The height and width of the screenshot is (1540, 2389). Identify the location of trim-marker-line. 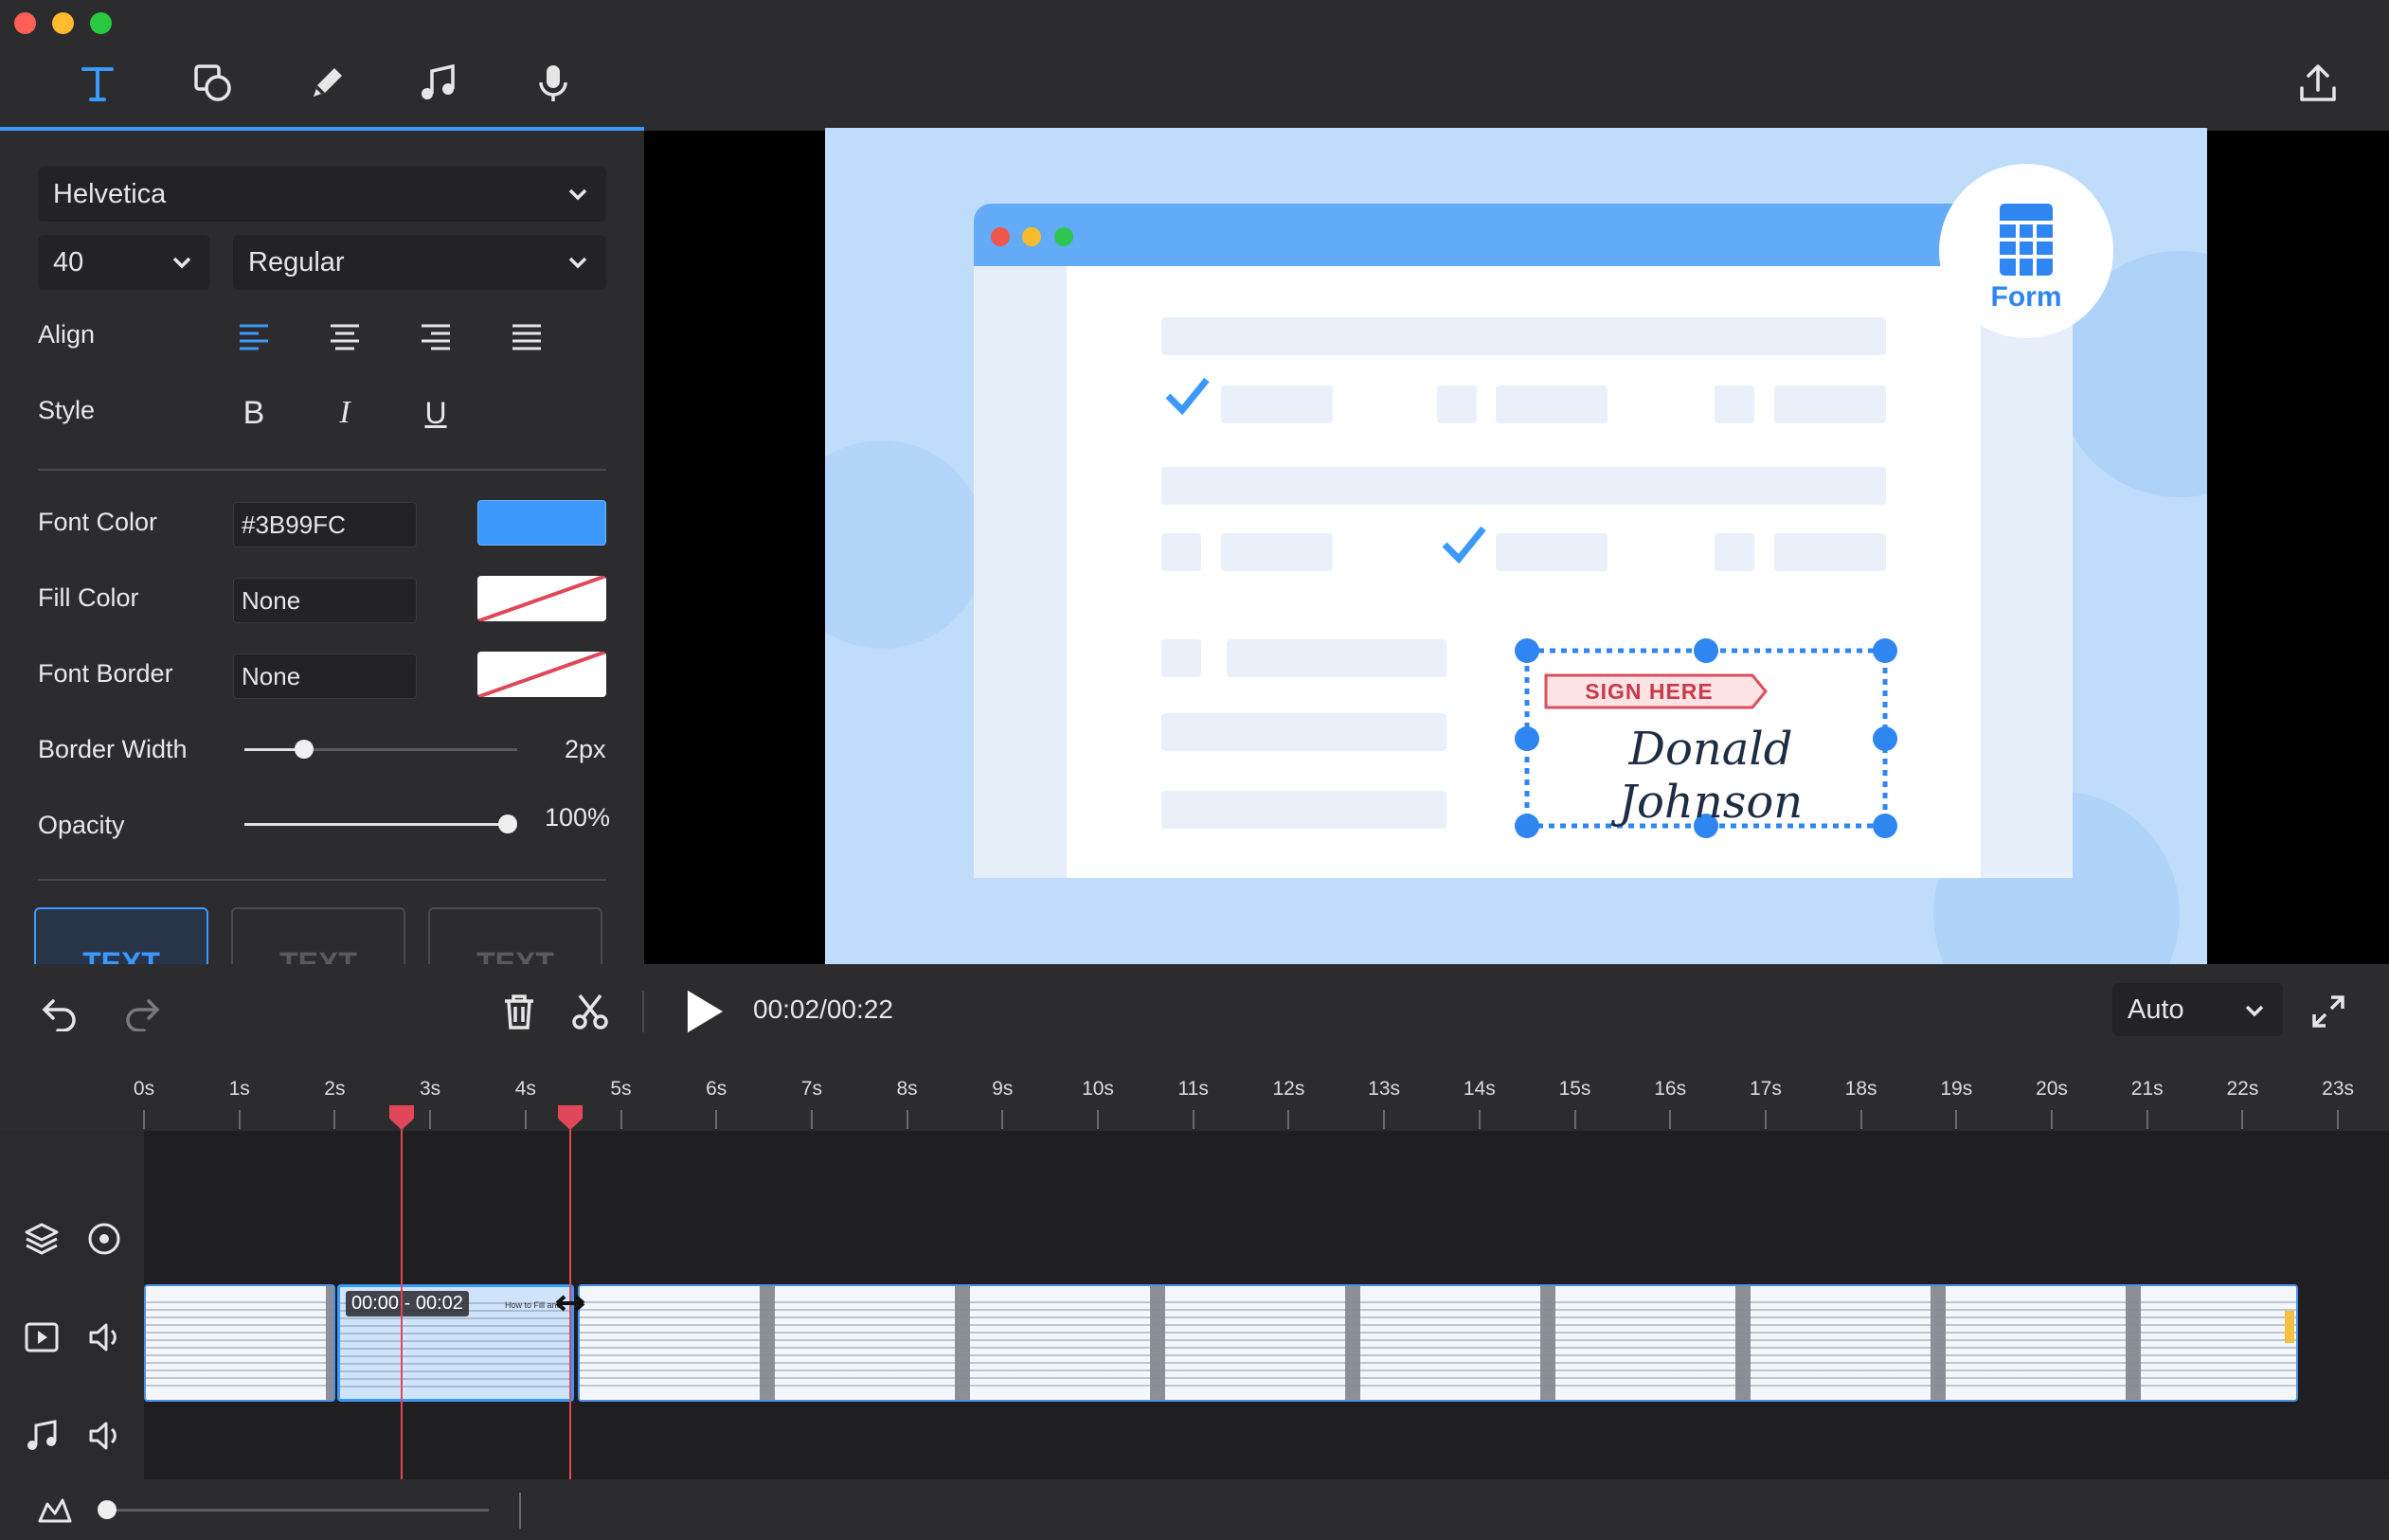
(402, 1292).